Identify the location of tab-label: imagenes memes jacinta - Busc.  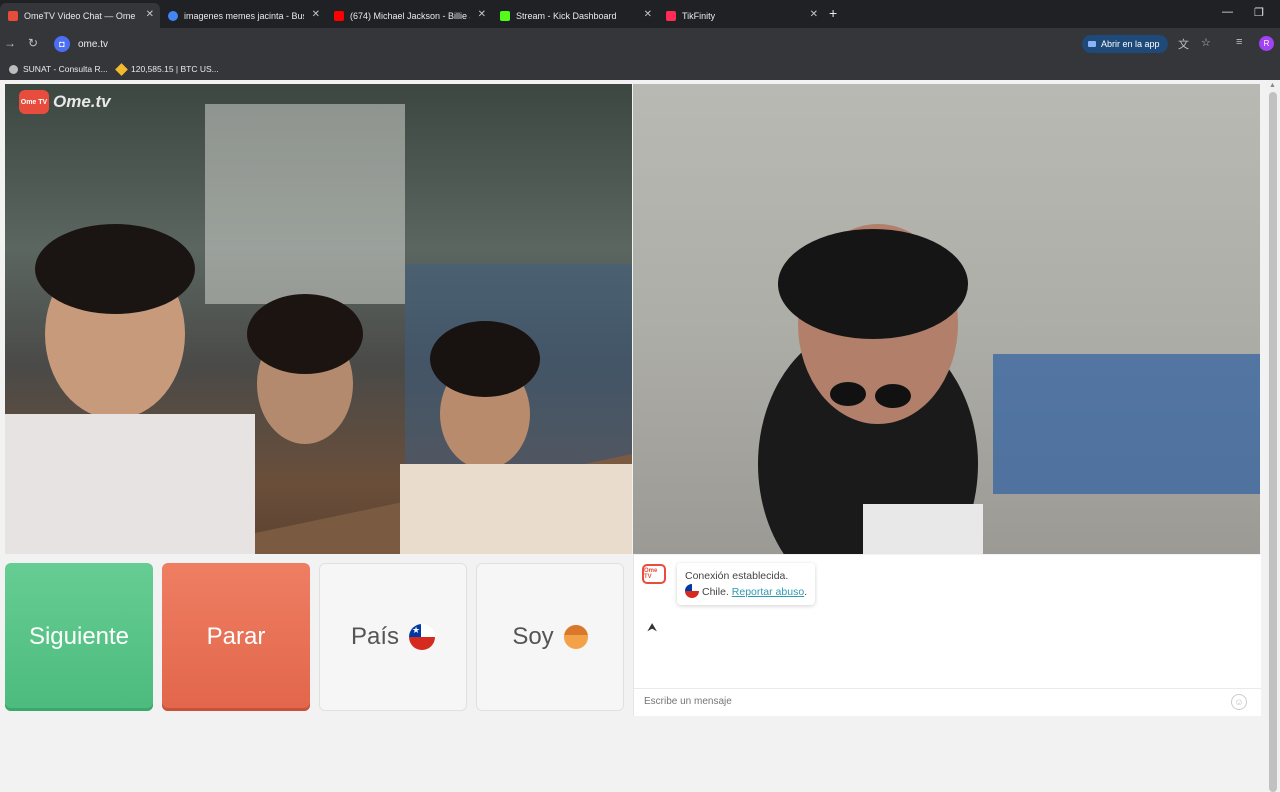
(244, 15).